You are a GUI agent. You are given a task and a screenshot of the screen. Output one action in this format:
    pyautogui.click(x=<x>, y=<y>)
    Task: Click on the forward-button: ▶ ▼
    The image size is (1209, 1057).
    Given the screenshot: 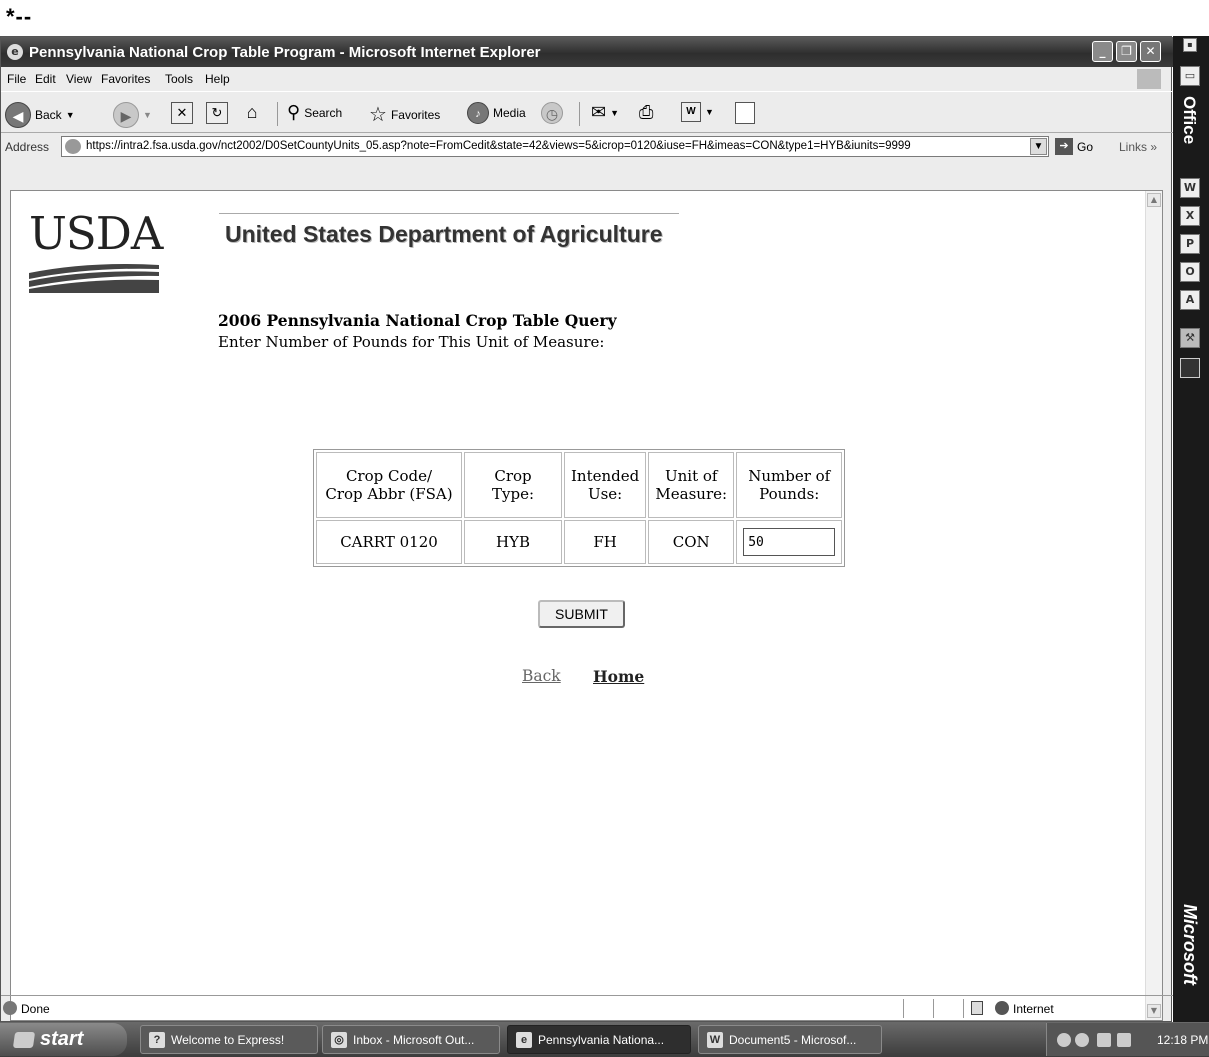 What is the action you would take?
    pyautogui.click(x=132, y=115)
    